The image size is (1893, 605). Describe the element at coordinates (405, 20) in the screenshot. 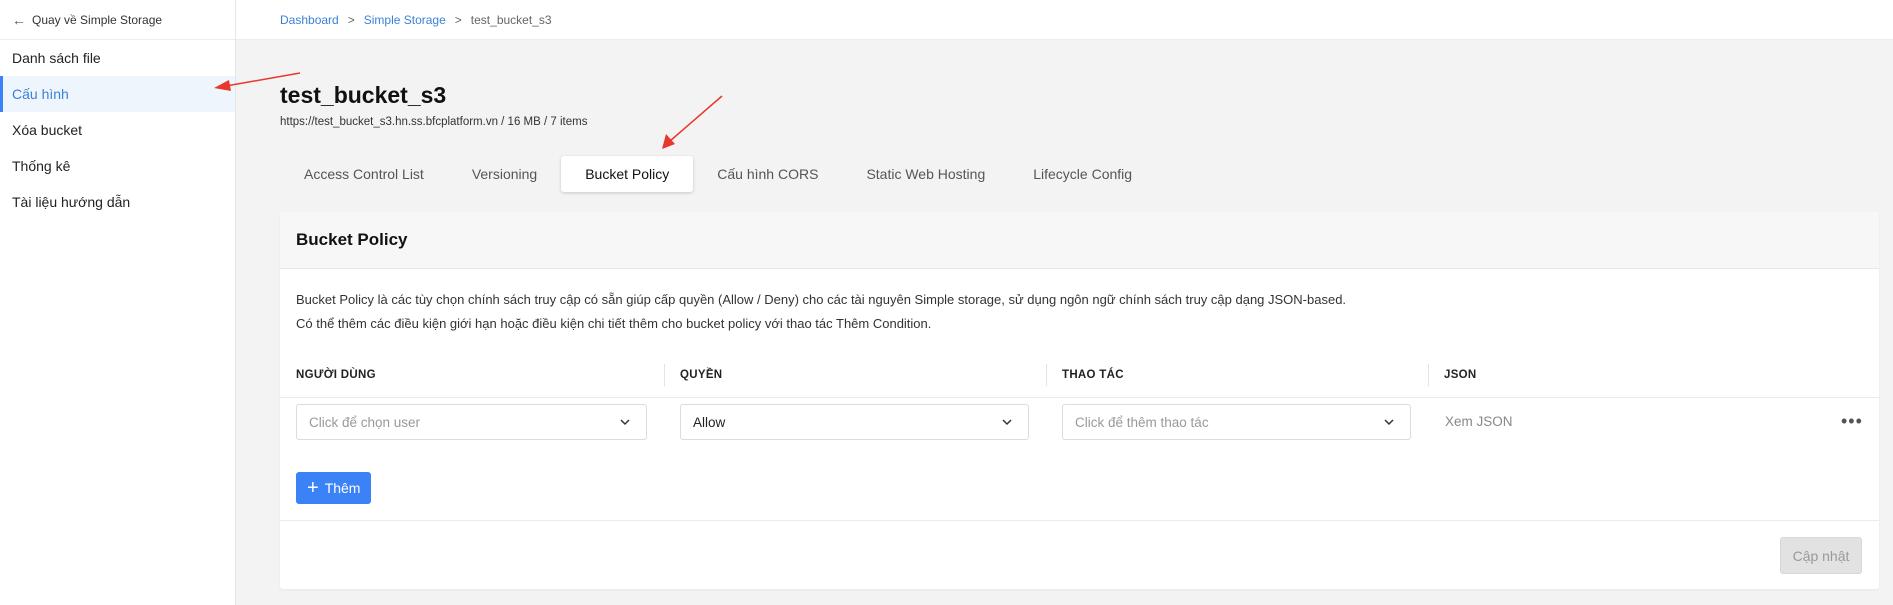

I see `breadcrumb-simple-storage: Simple Storage` at that location.